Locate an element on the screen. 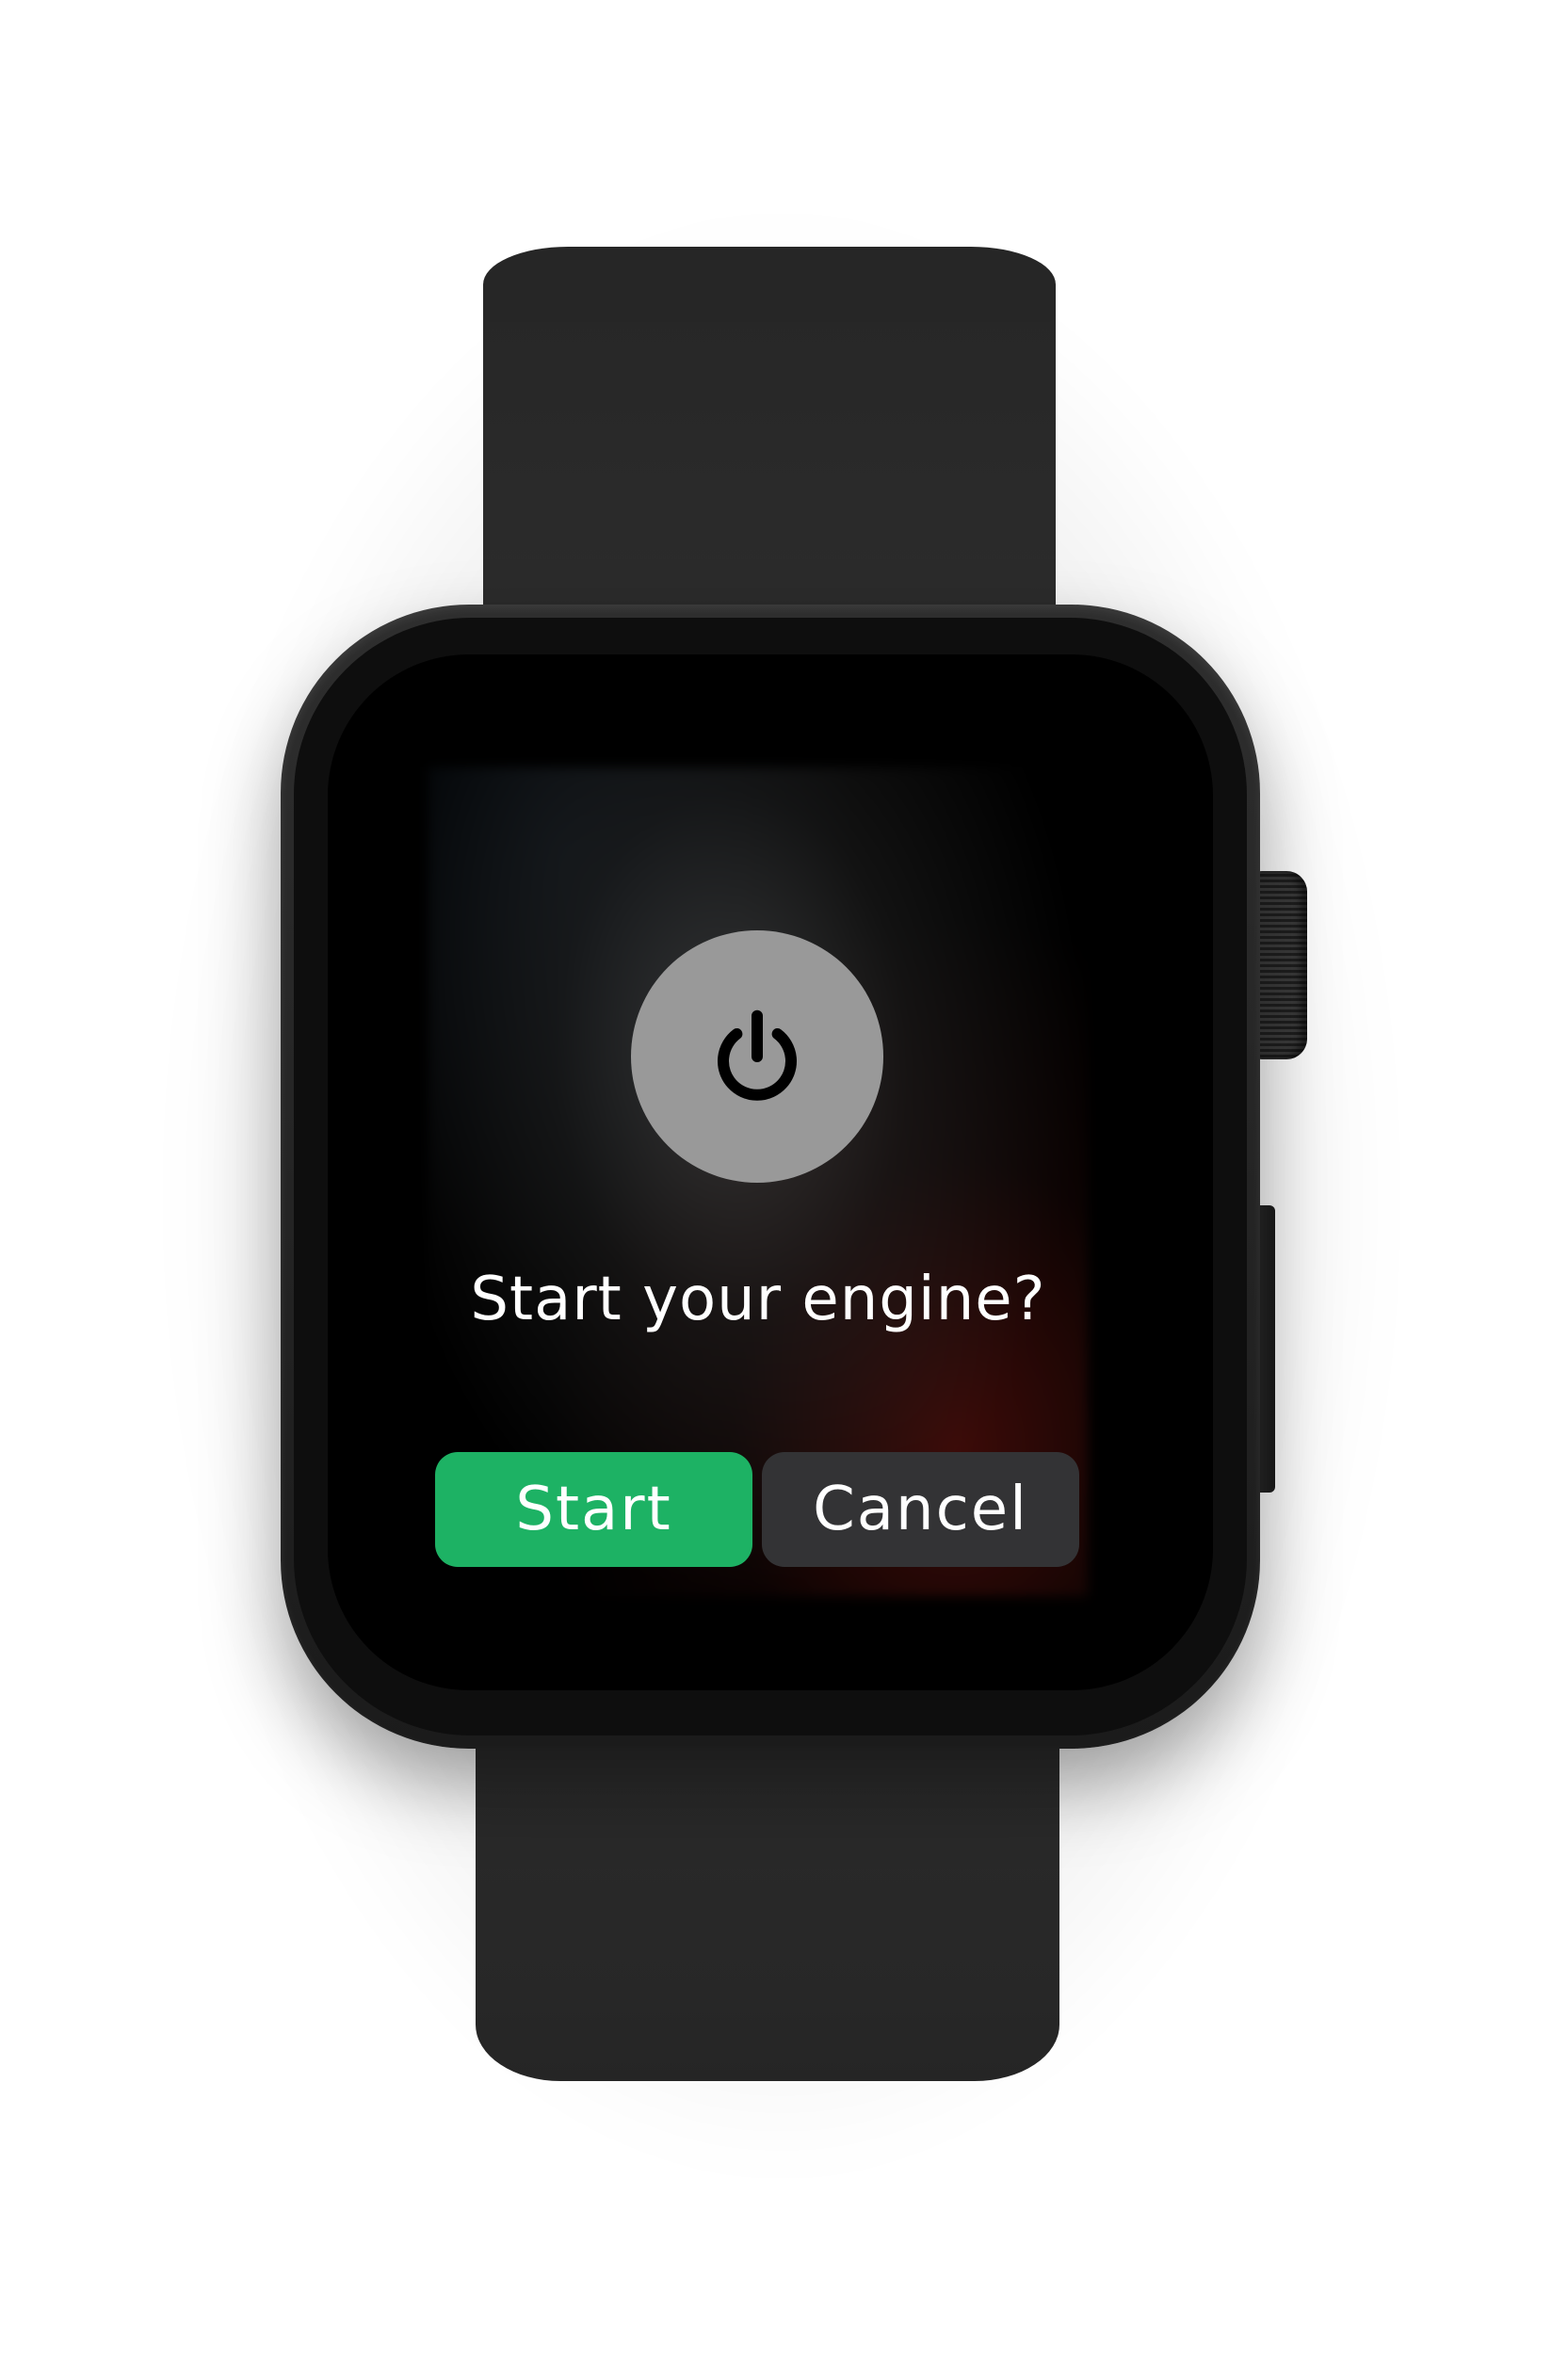  start-button: Start is located at coordinates (593, 1510).